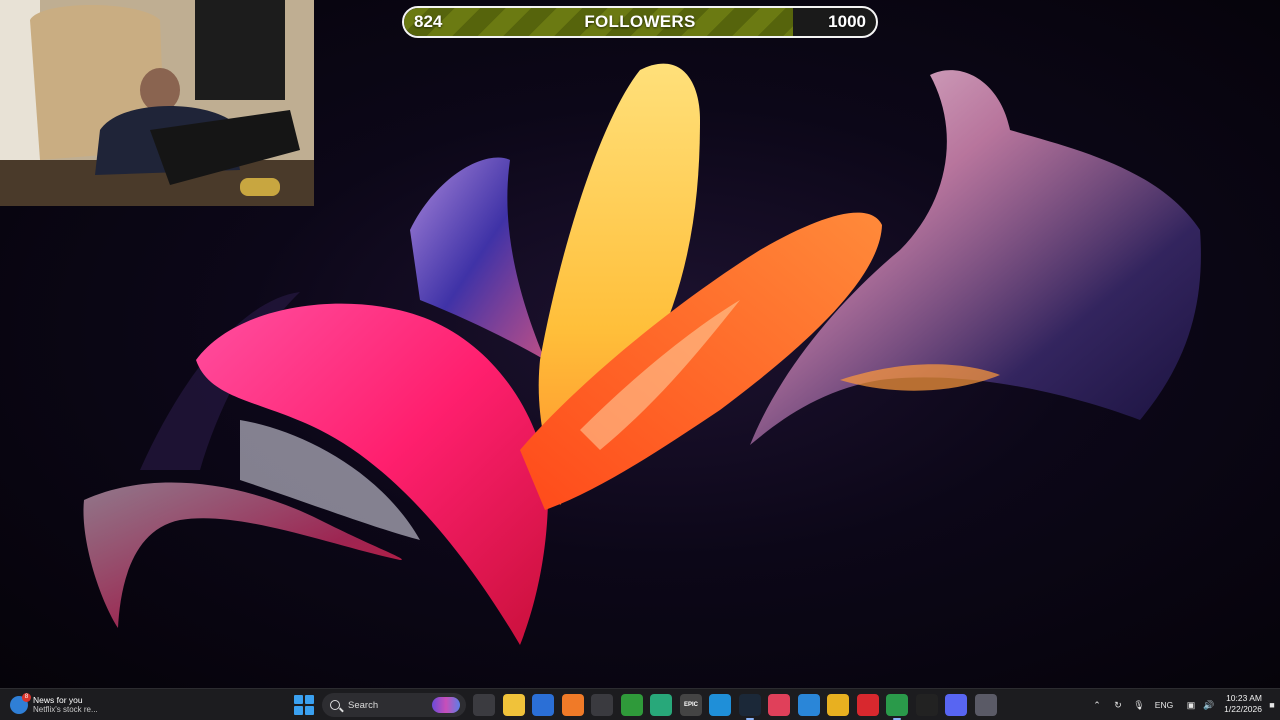  Describe the element at coordinates (750, 707) in the screenshot. I see `steam-icon` at that location.